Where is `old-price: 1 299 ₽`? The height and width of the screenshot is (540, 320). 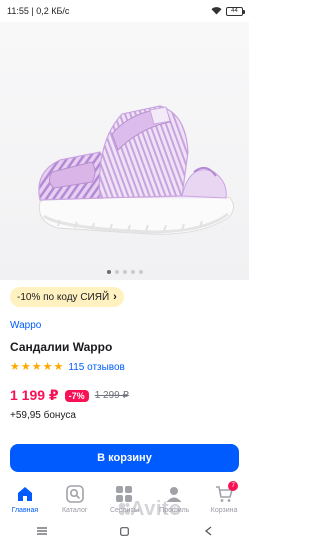
old-price: 1 299 ₽ is located at coordinates (111, 395).